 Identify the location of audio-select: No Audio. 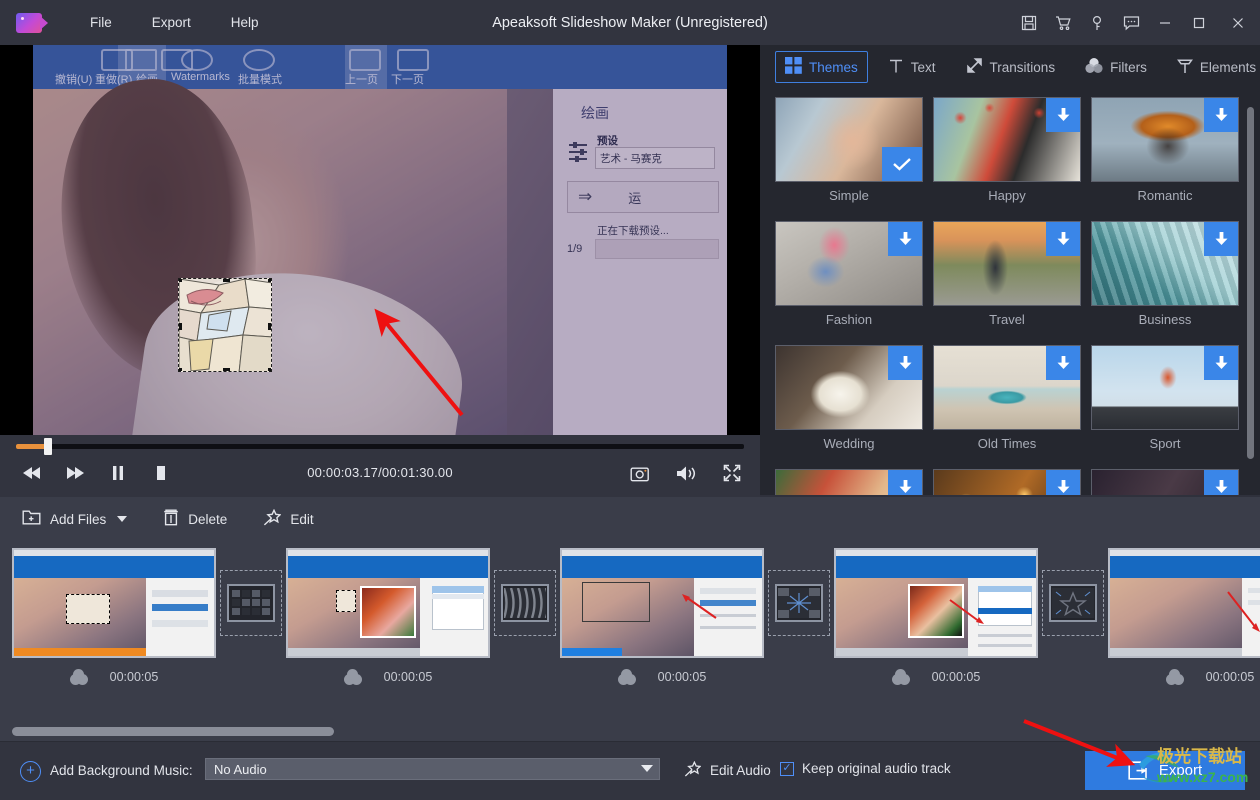
(432, 769).